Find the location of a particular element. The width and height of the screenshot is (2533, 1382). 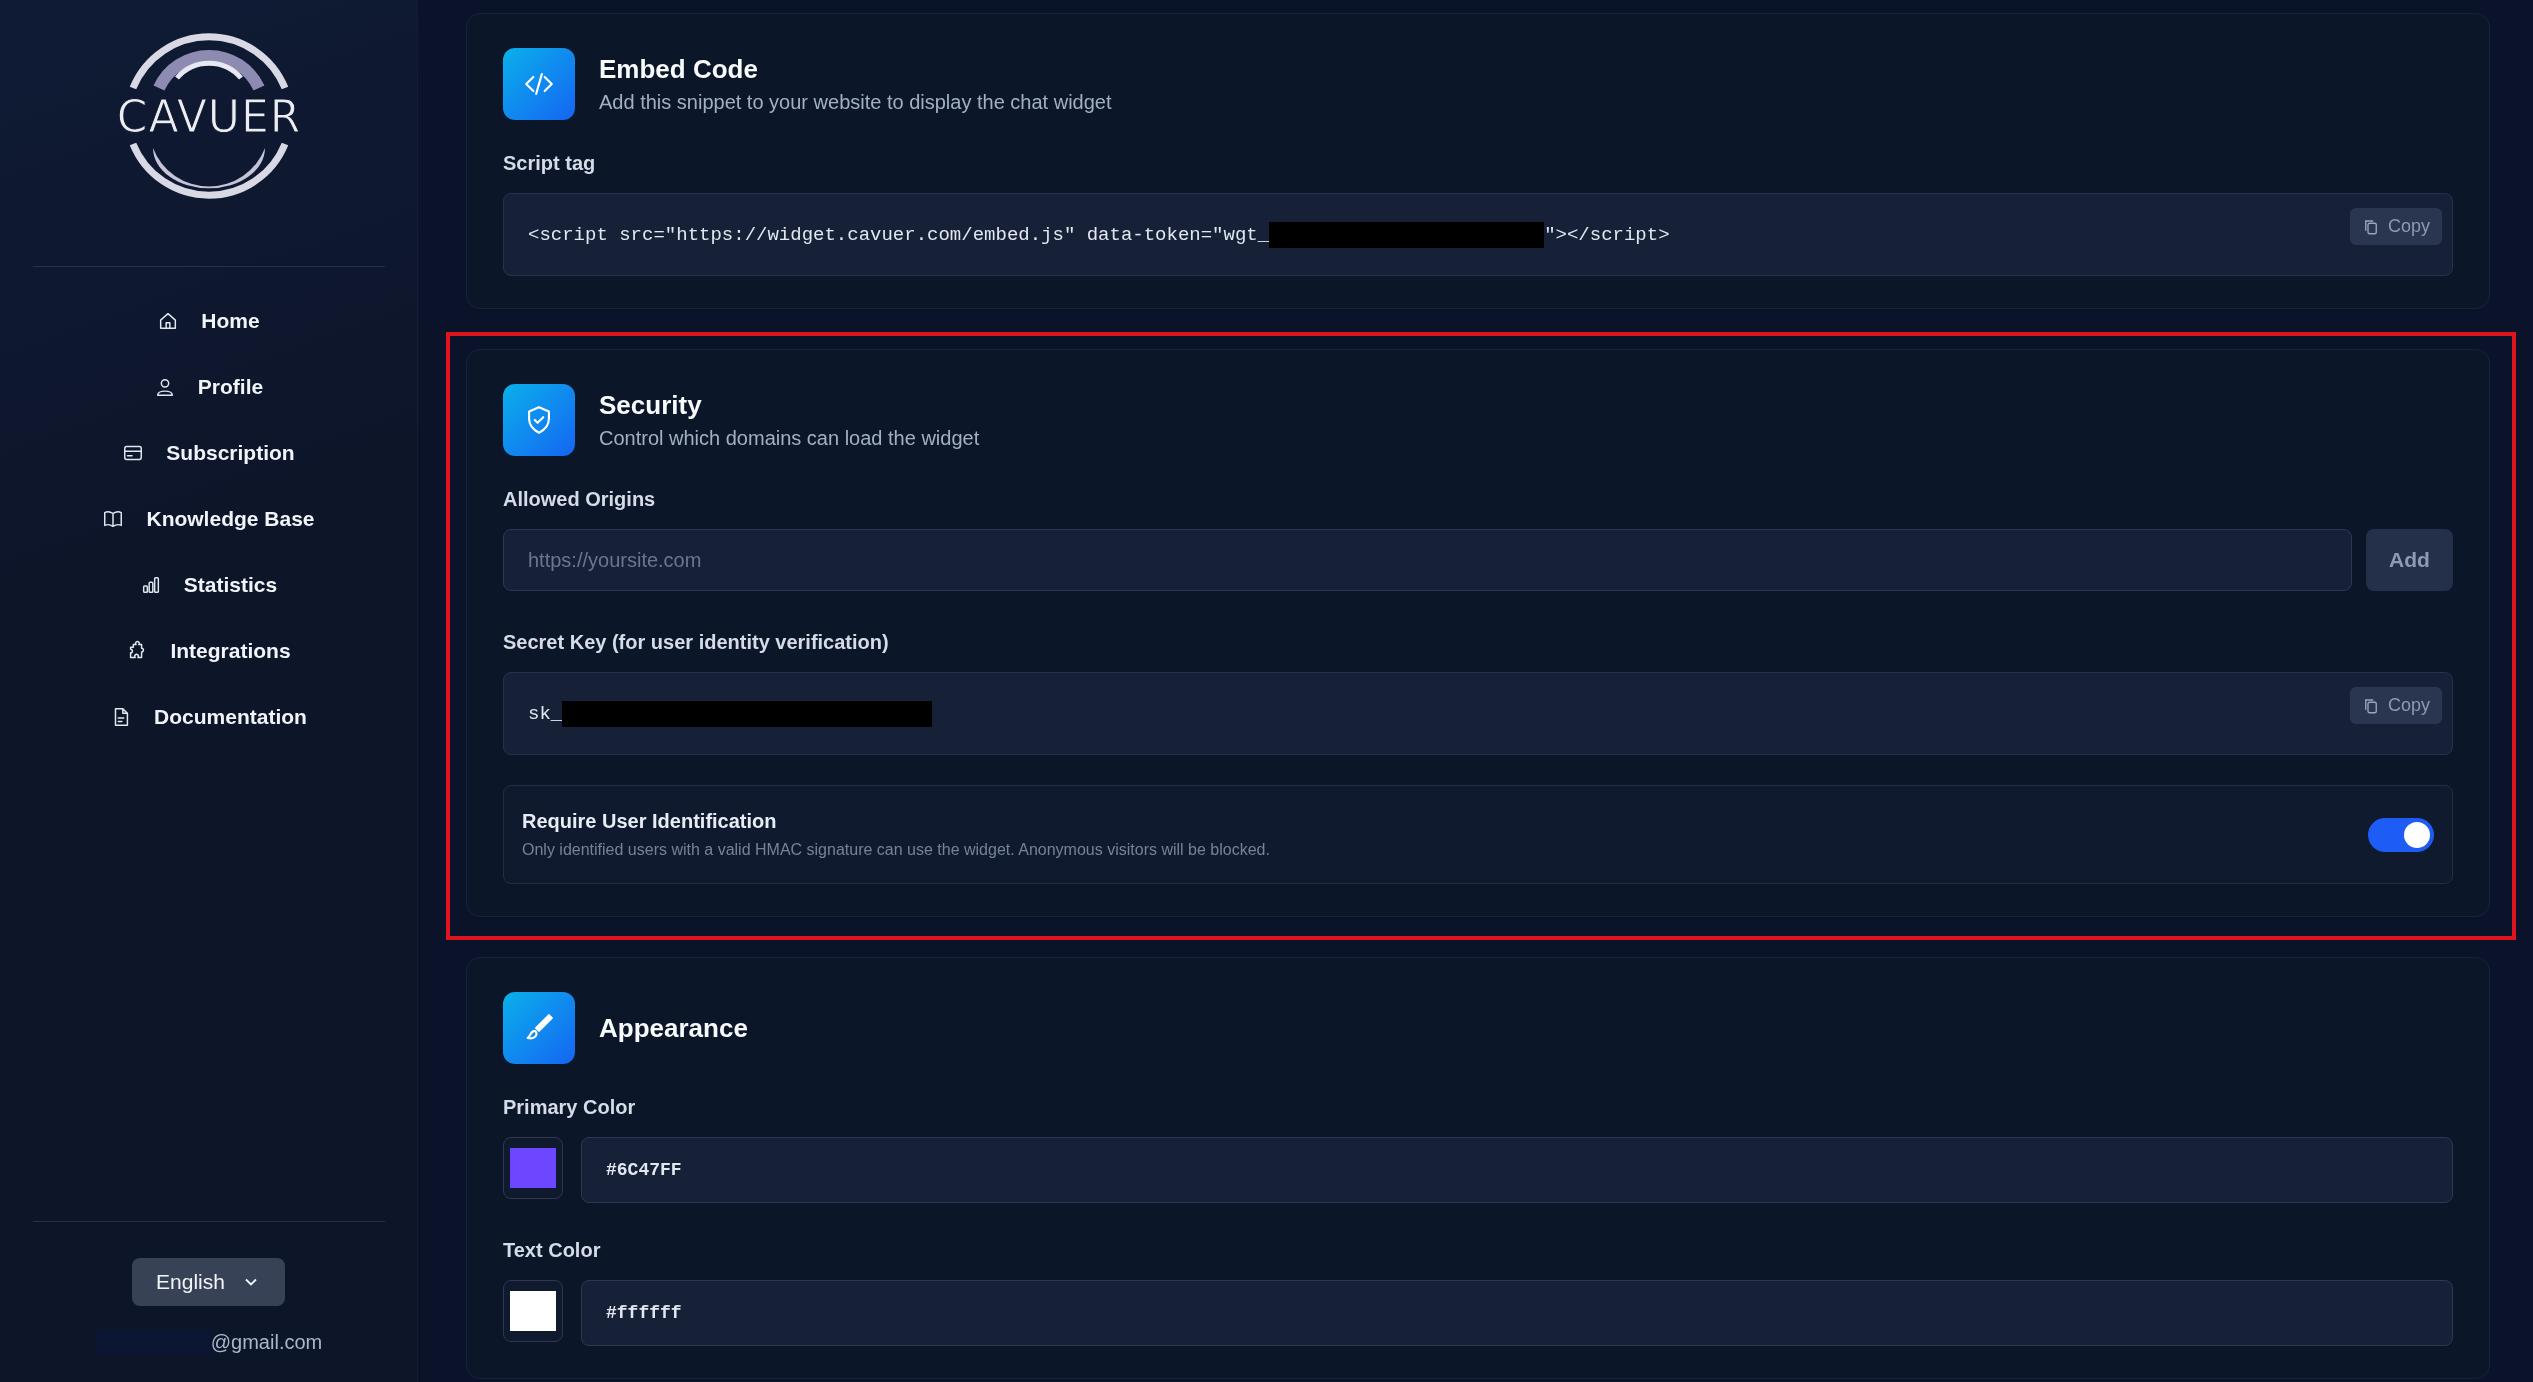

section-subtitle: Add this snippet to your website to display the chat widget is located at coordinates (855, 102).